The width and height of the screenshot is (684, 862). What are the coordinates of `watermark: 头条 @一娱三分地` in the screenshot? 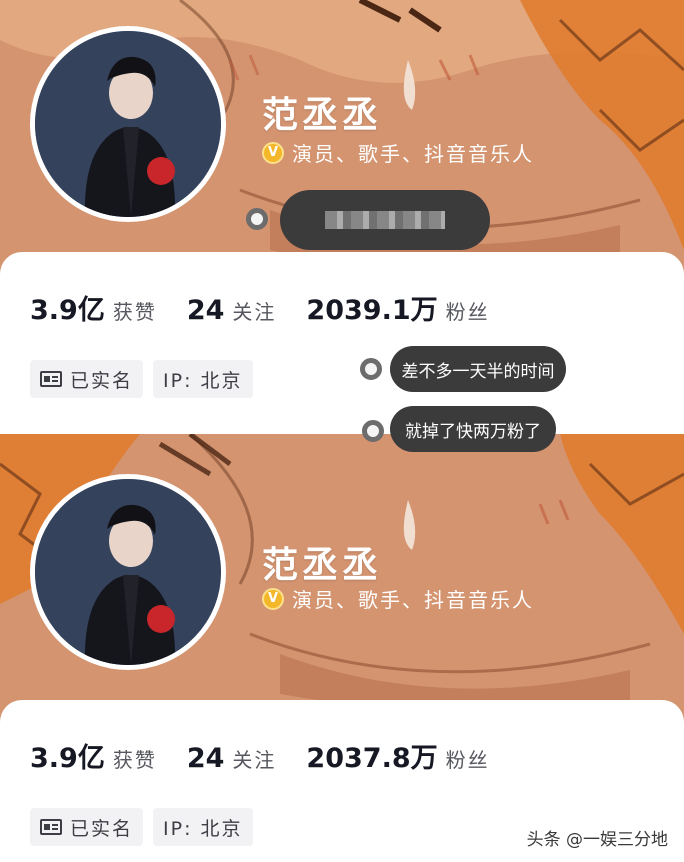 It's located at (597, 840).